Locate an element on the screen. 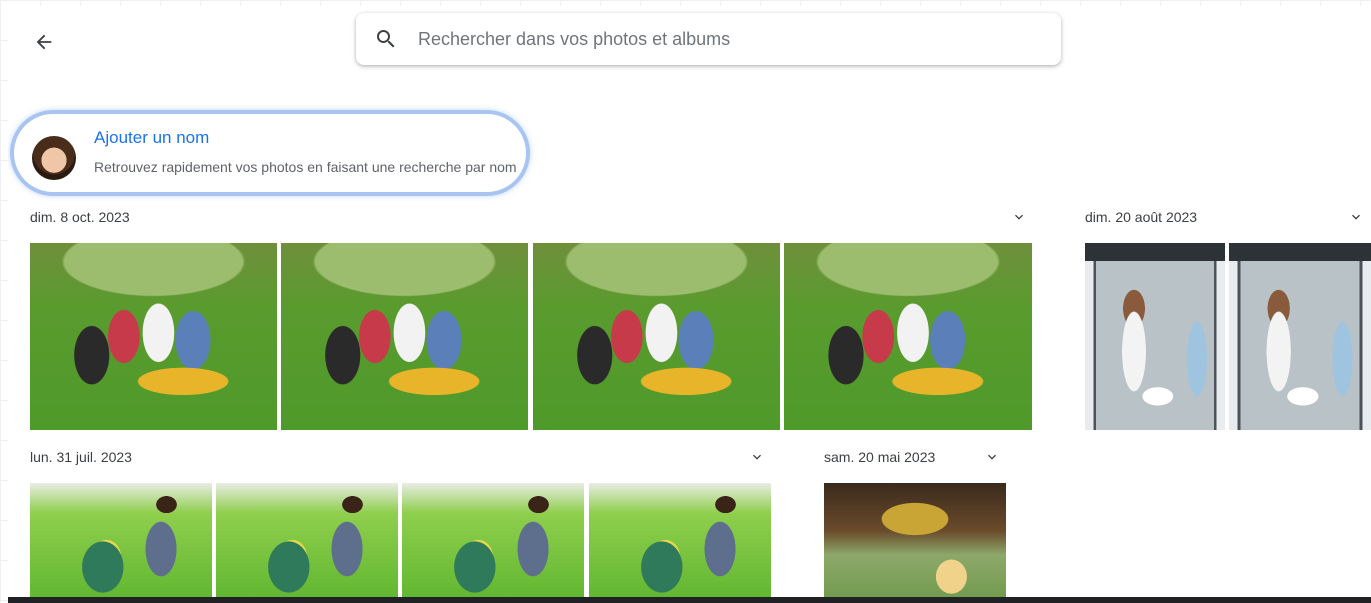 Image resolution: width=1371 pixels, height=603 pixels. expand-group-oct-8-button is located at coordinates (1019, 217).